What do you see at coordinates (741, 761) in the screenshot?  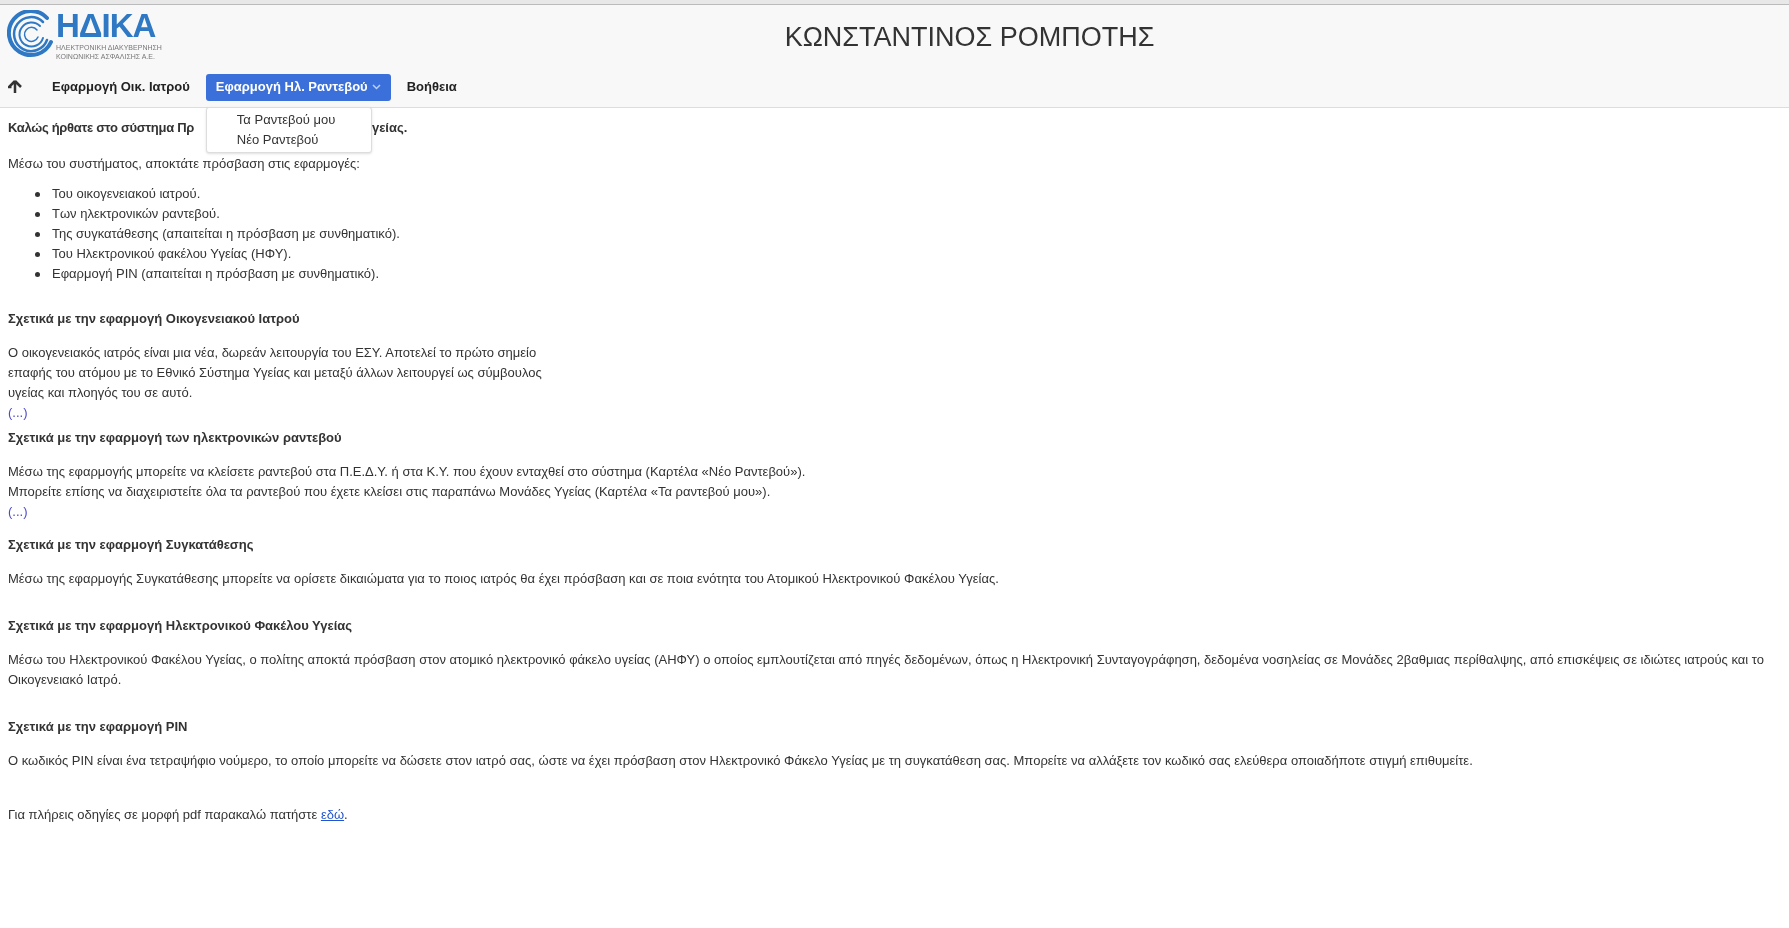 I see `section-paragraph: Ο κωδικός PIN είναι ένα τετραψήφιο νούμερο, το οποίο μπορείτε να δώσετε στον ιατρό σας, ώστε να έχει πρόσβαση στον Ηλεκτρονικό Φάκελο Υγείας με τη συγκατάθεση σας. Μπορείτε να αλλάξετε τον κωδικό σας ελεύθερα οποιαδήποτε στιγμή επιθυμείτε.` at bounding box center [741, 761].